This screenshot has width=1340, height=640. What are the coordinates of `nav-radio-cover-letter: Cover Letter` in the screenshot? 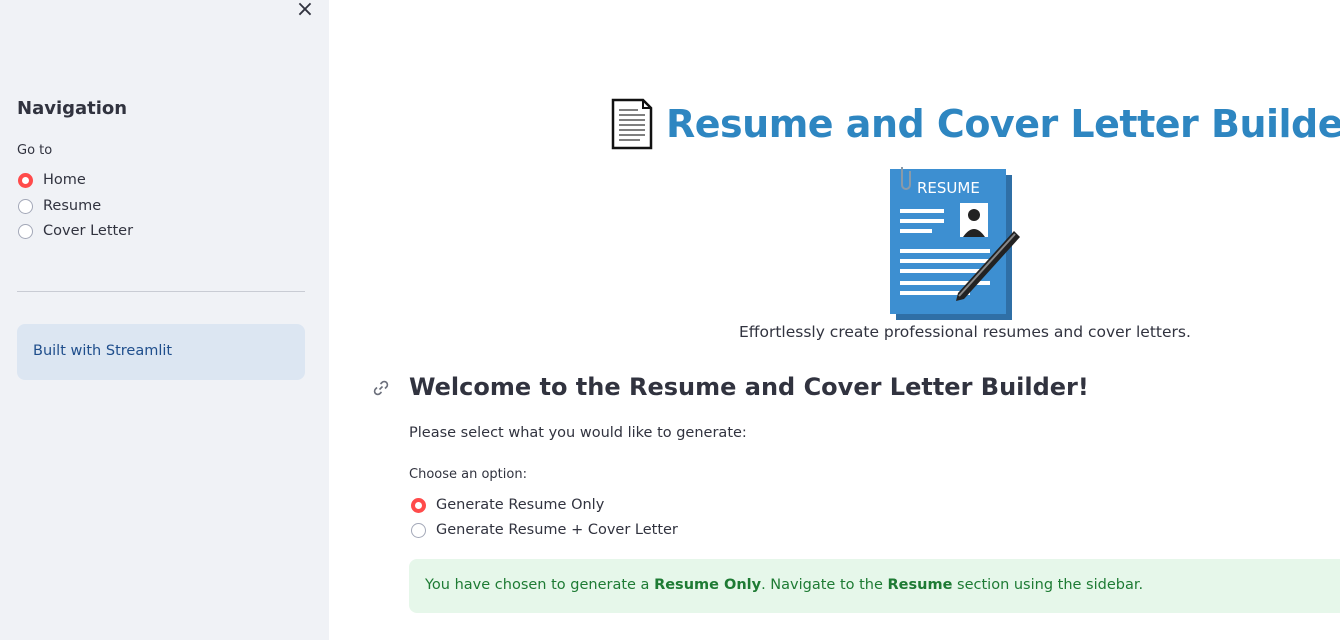 It's located at (75, 231).